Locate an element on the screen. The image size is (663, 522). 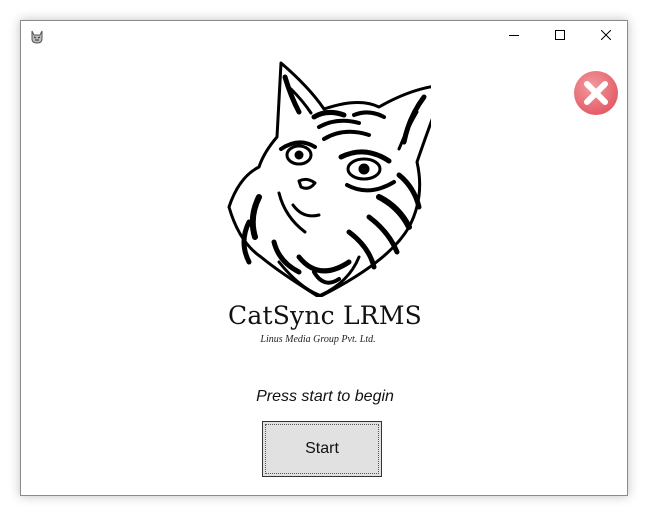
maximize-button is located at coordinates (560, 36).